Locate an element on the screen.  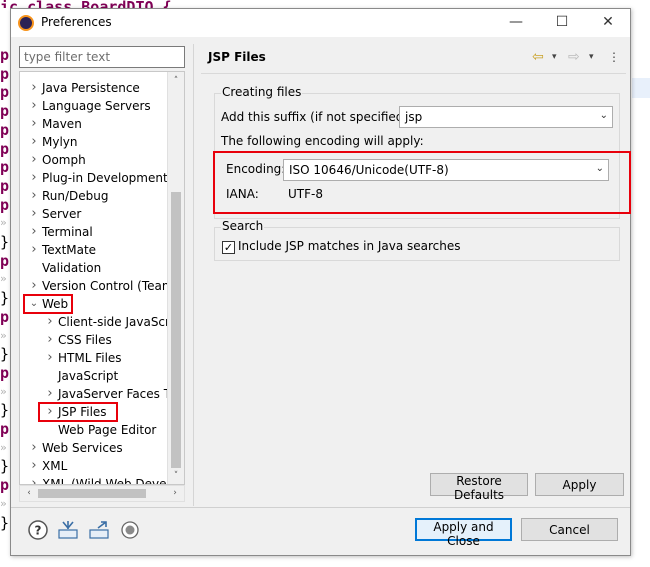
forward-dropdown-icon: ▾ is located at coordinates (591, 57).